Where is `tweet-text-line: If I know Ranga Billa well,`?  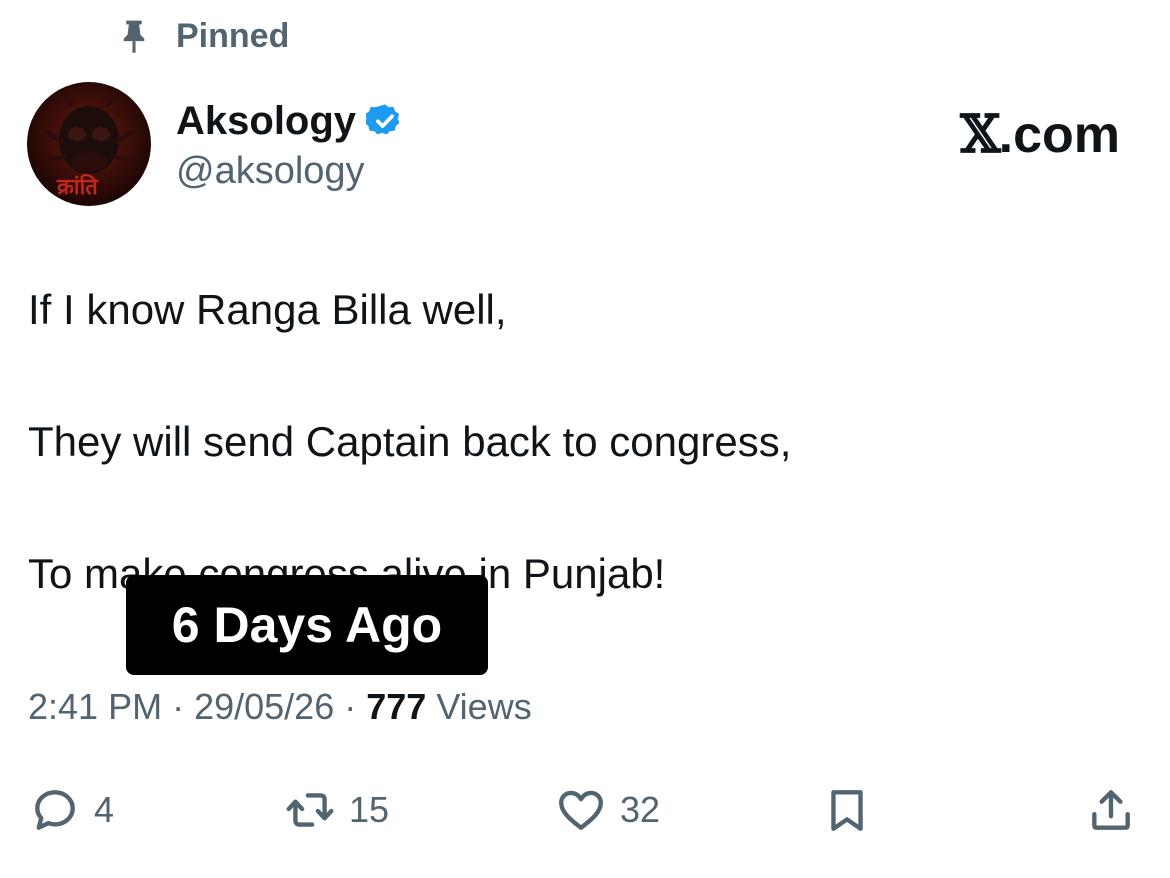 tweet-text-line: If I know Ranga Billa well, is located at coordinates (267, 309).